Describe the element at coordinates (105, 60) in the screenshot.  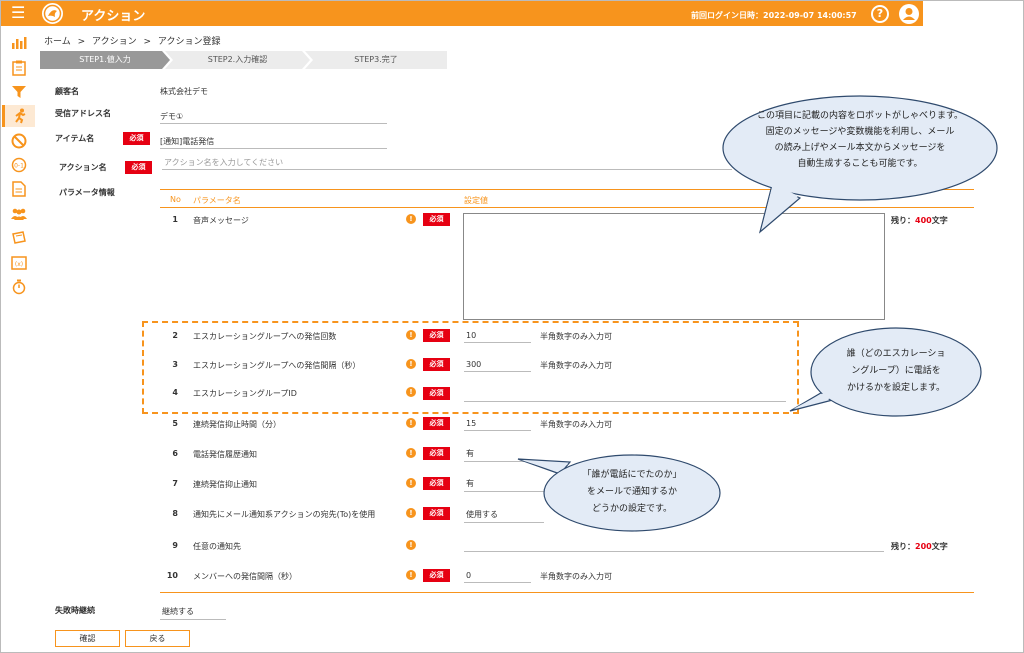
I see `step-1: STEP1.値入力` at that location.